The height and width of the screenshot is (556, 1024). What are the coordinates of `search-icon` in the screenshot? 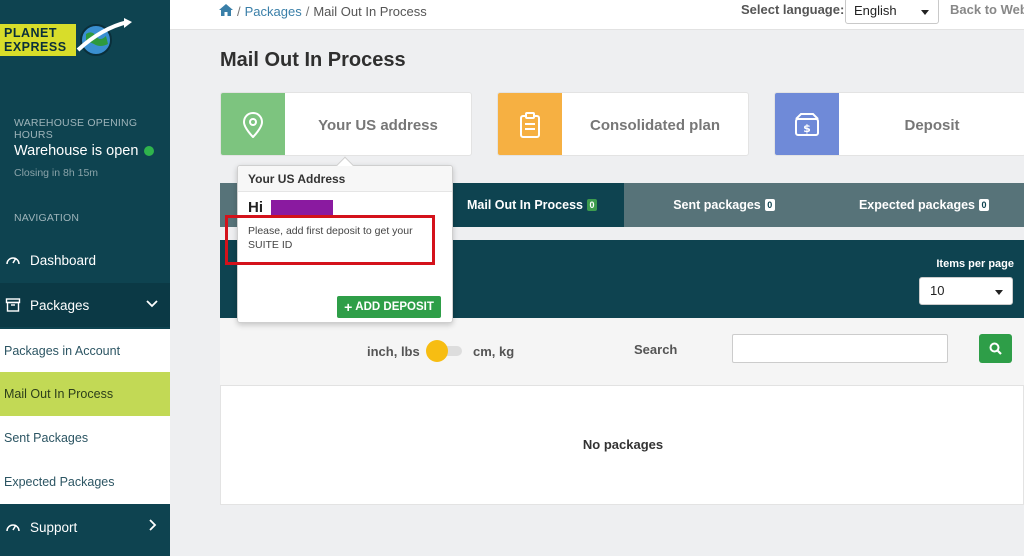 It's located at (995, 348).